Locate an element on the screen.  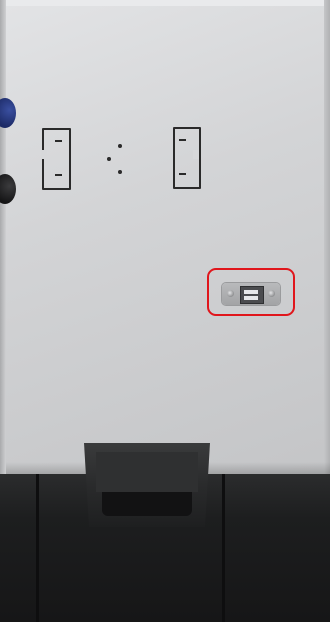
usb-highlight-box is located at coordinates (251, 292).